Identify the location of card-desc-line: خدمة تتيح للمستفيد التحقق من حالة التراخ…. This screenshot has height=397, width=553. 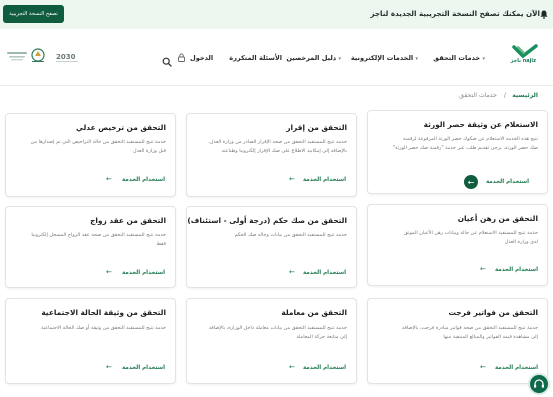
(98, 142).